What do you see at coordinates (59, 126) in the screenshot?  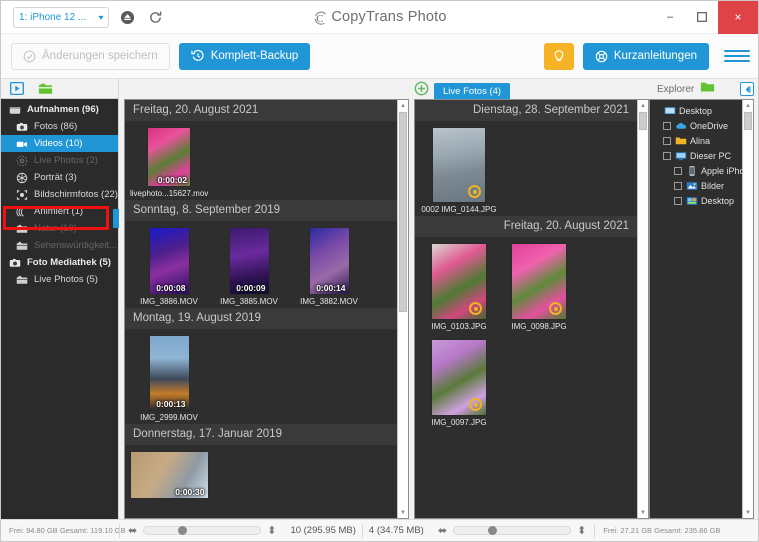 I see `sidebar-item-fotos-86: Fotos (86)` at bounding box center [59, 126].